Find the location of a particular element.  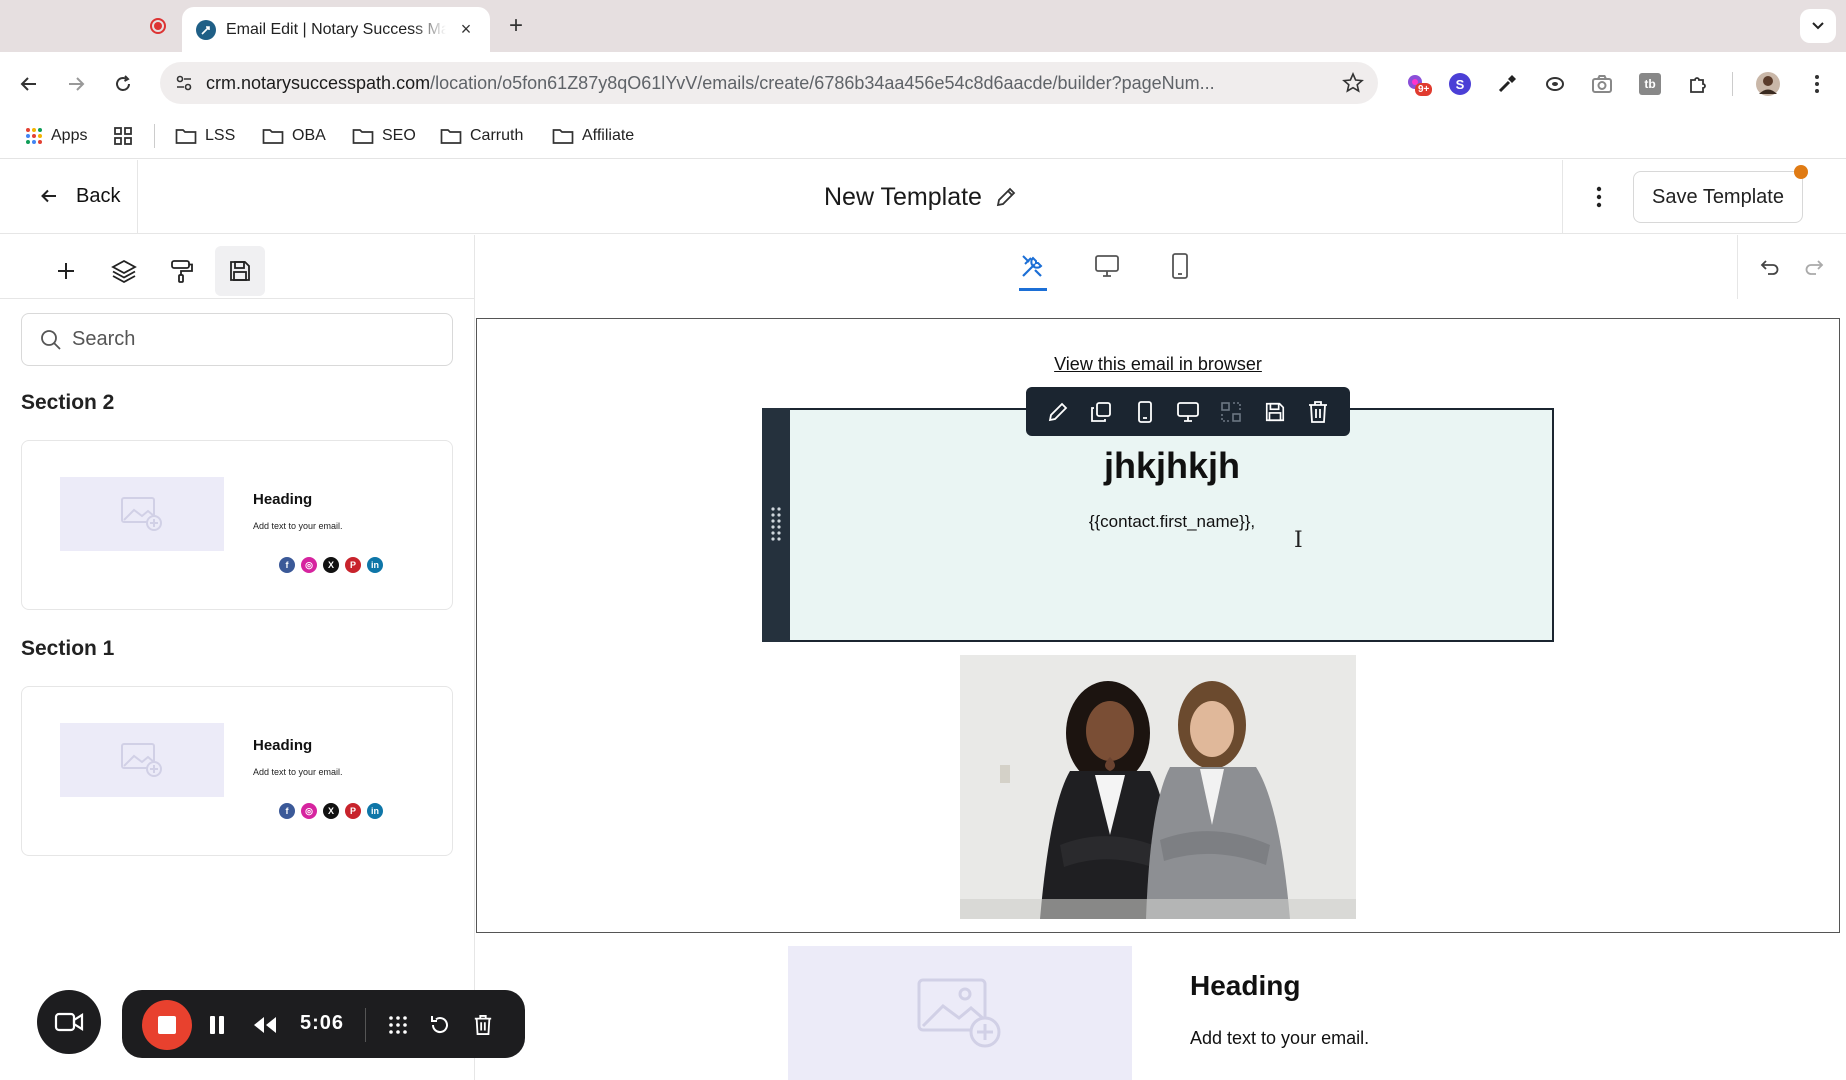

restart-button is located at coordinates (440, 1025).